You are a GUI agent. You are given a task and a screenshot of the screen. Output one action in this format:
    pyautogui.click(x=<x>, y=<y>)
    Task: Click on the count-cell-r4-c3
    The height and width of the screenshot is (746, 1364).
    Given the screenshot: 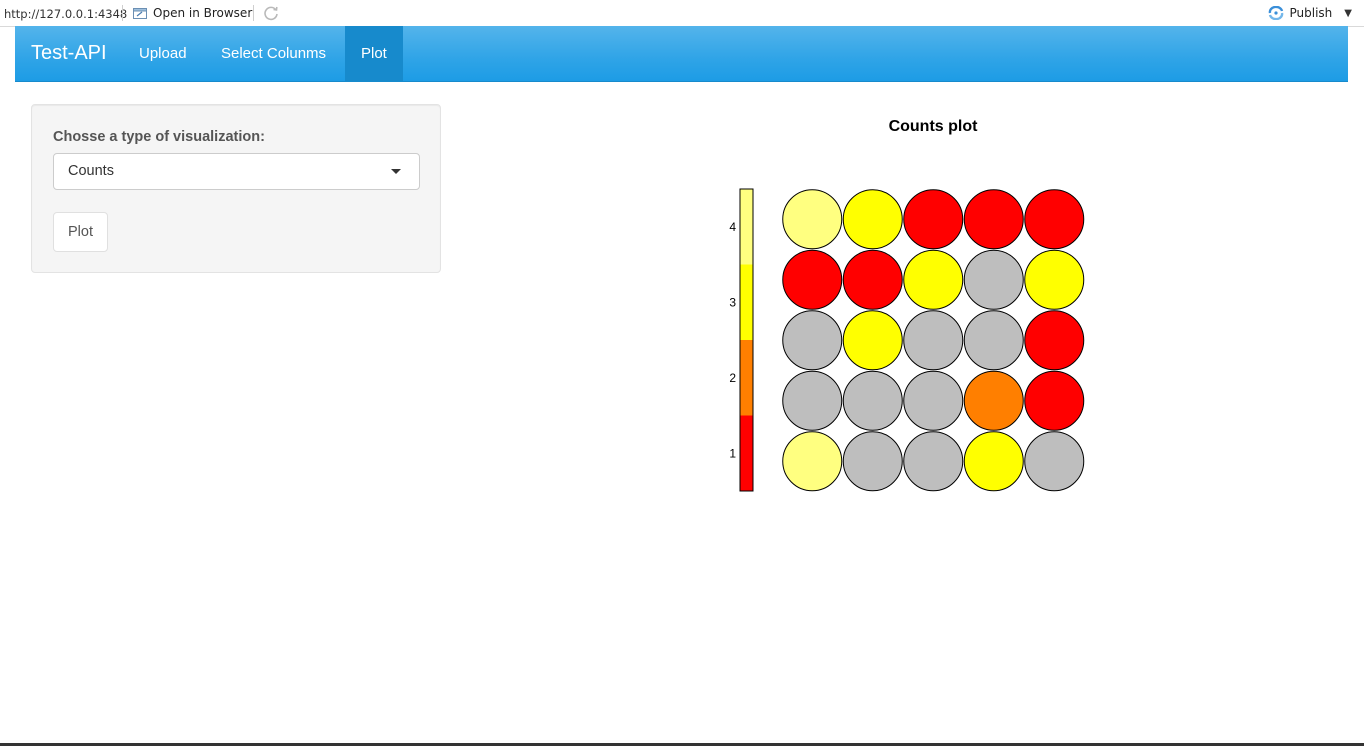 What is the action you would take?
    pyautogui.click(x=933, y=400)
    